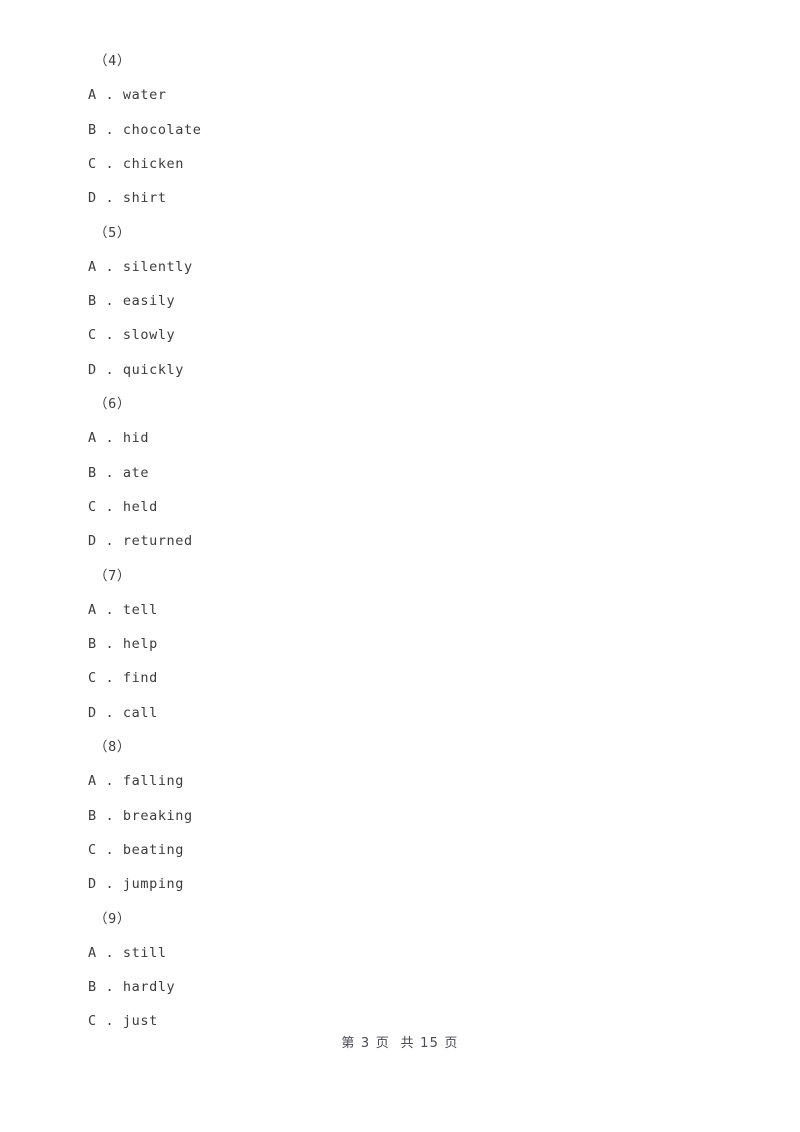  I want to click on answer-option: B . ate, so click(118, 473).